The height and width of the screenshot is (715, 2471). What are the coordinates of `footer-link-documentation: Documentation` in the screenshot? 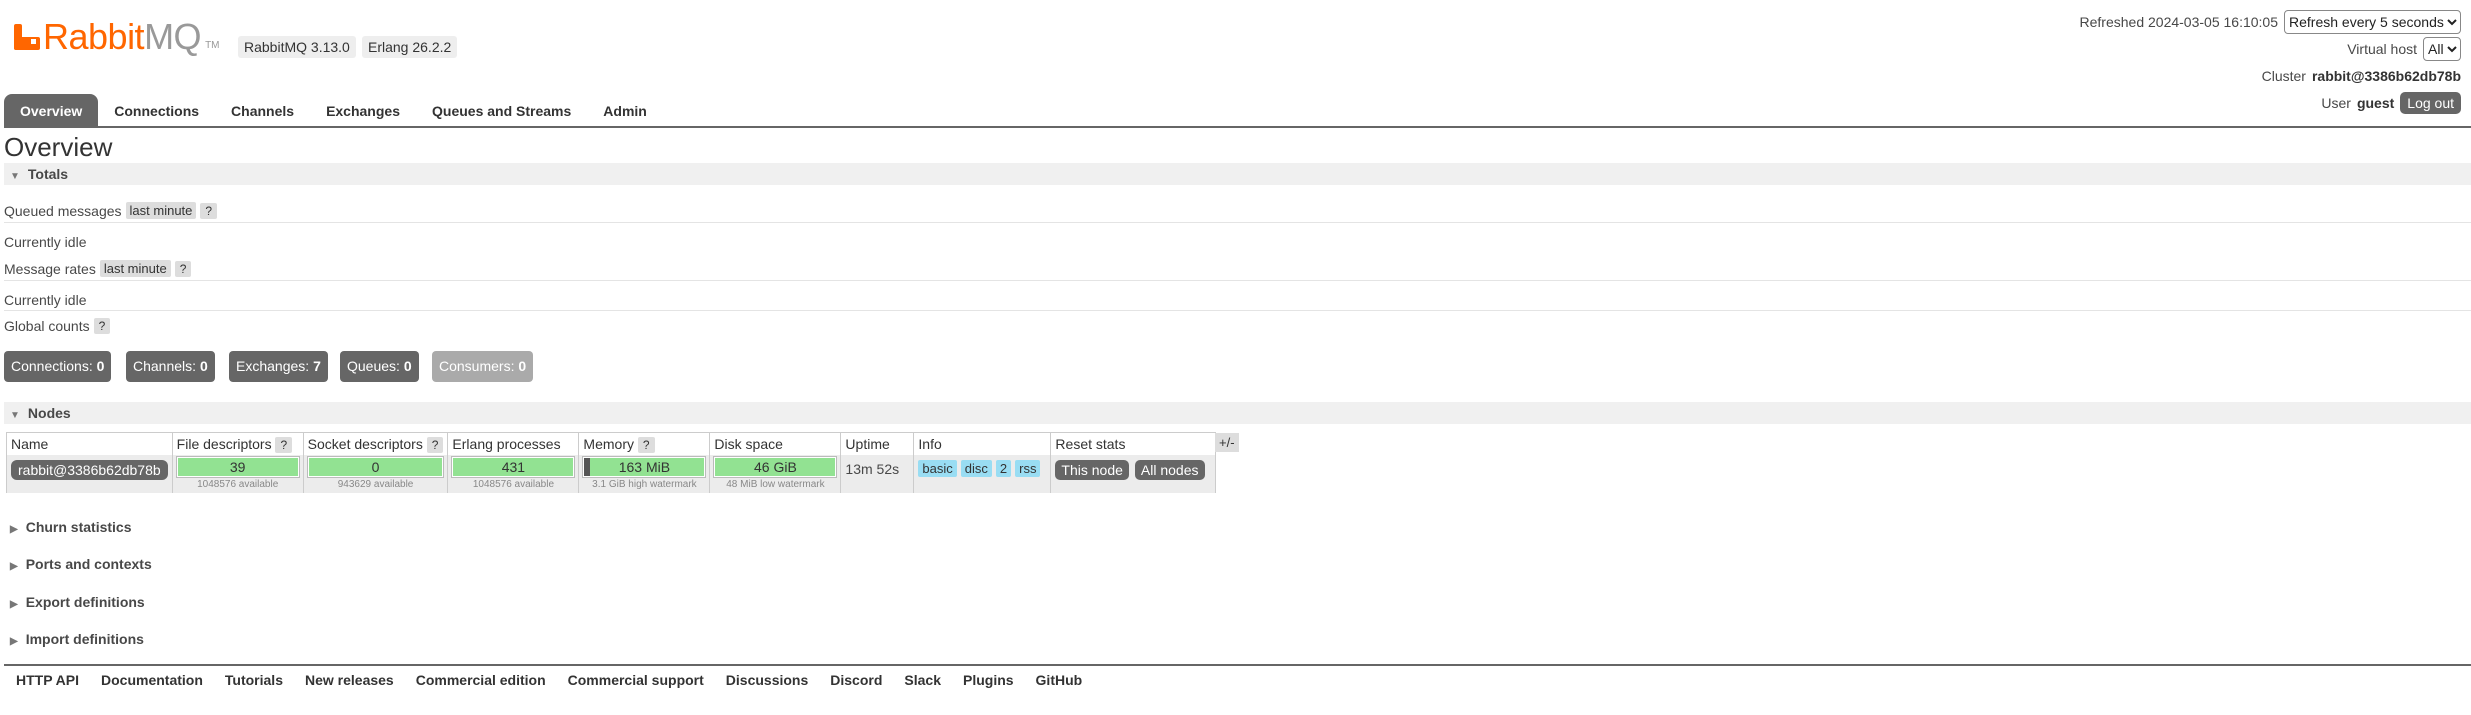 It's located at (152, 680).